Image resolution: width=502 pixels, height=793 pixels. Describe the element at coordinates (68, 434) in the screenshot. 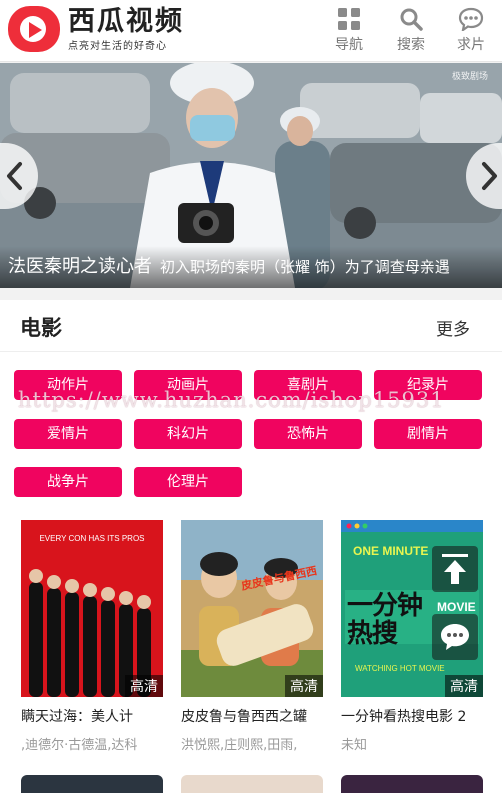

I see `genre-tag: 爱情片` at that location.